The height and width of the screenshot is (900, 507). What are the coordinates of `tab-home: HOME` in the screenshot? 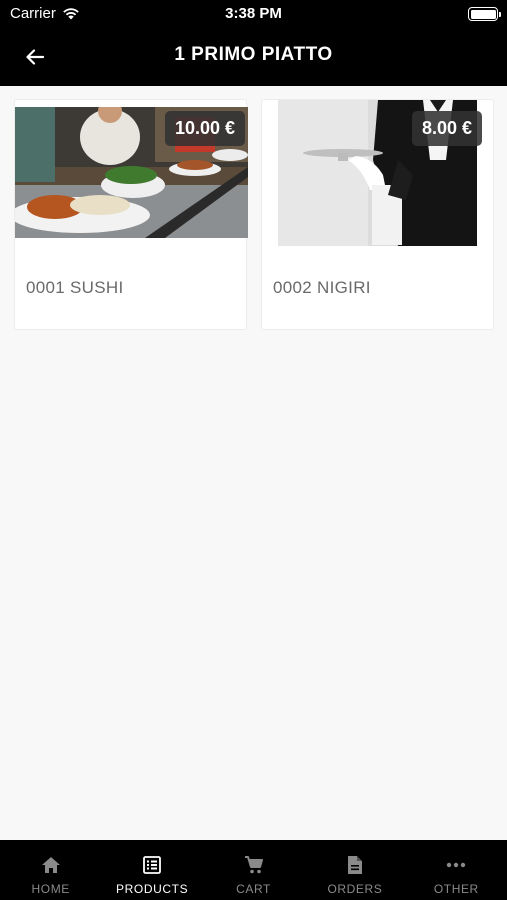 It's located at (50, 870).